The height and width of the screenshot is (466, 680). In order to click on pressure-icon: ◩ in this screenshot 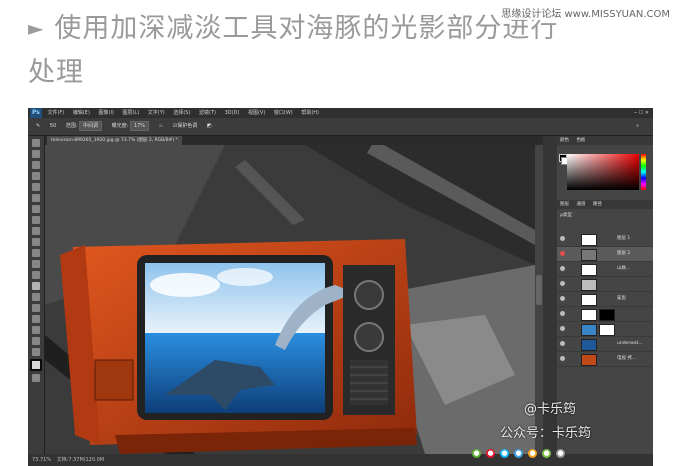, I will do `click(209, 126)`.